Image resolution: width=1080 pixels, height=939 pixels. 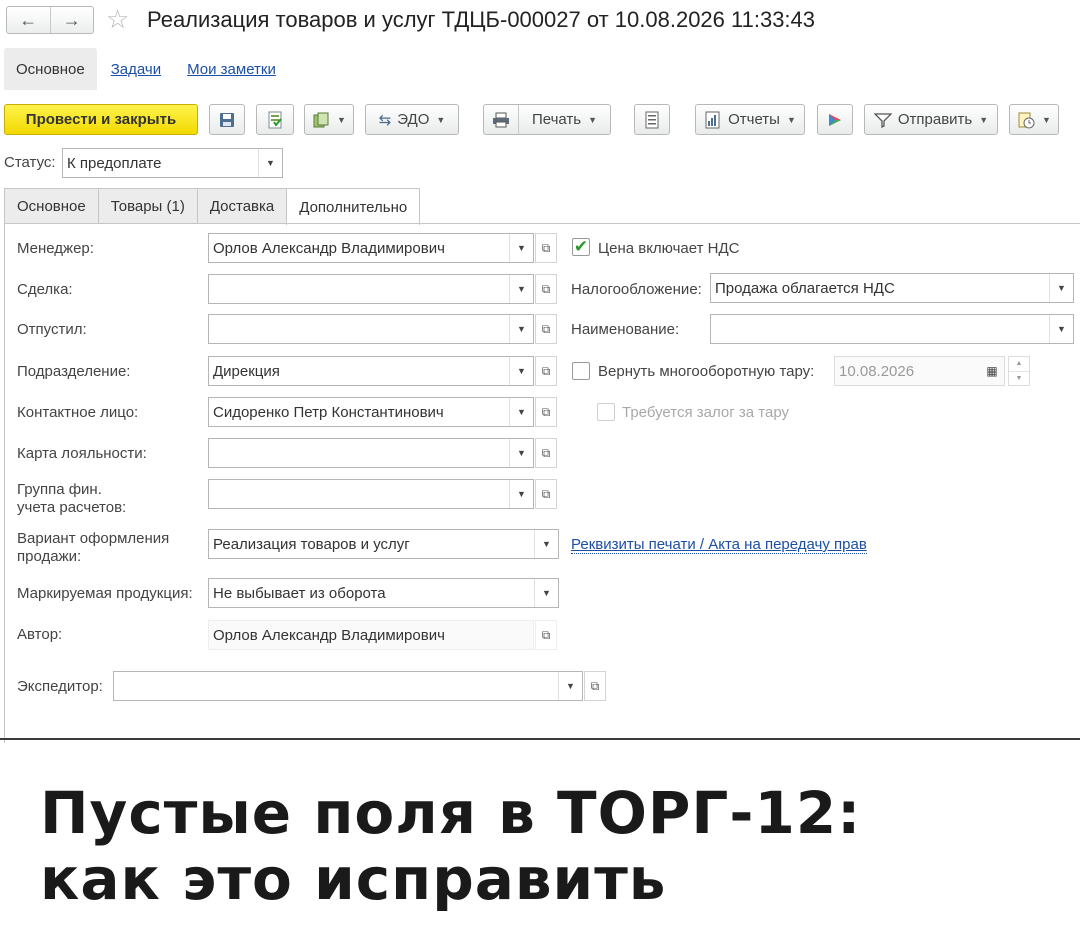 I want to click on edo-menu-button: ⇆ ЭДО ▼, so click(x=412, y=119).